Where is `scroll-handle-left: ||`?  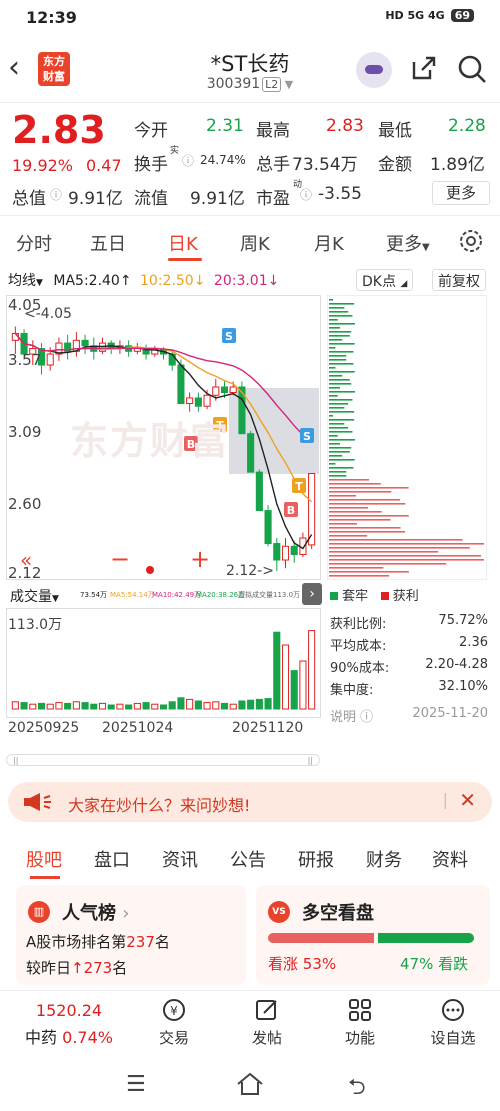 scroll-handle-left: || is located at coordinates (15, 760).